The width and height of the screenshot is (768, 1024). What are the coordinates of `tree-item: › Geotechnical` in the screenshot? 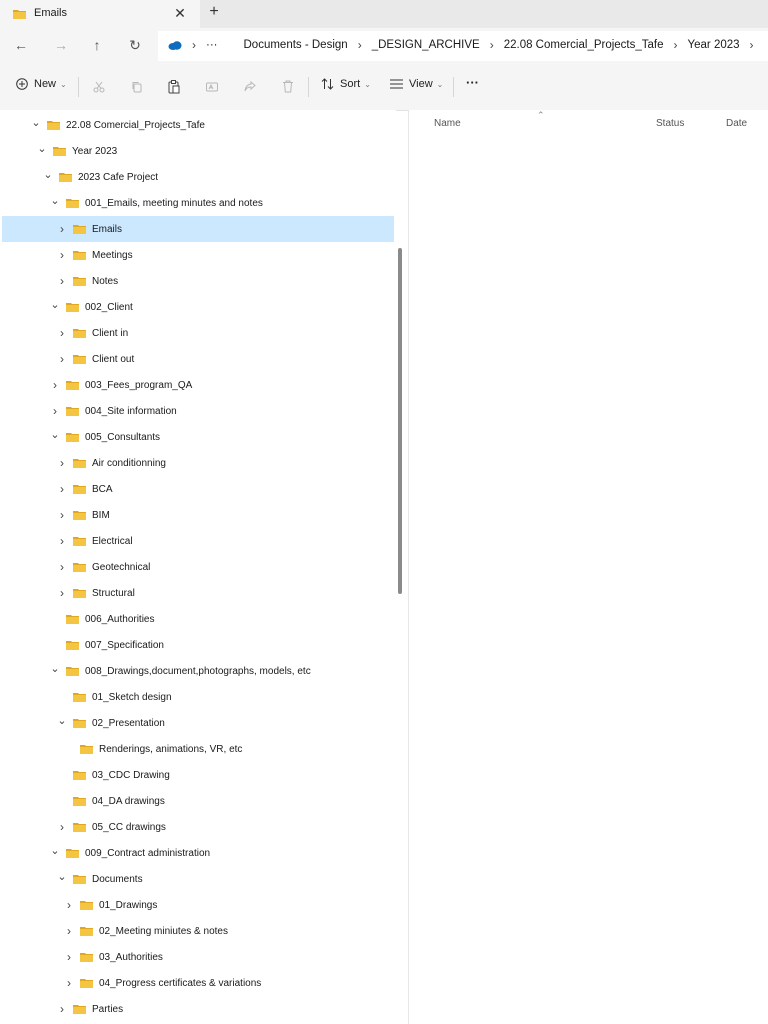 It's located at (198, 567).